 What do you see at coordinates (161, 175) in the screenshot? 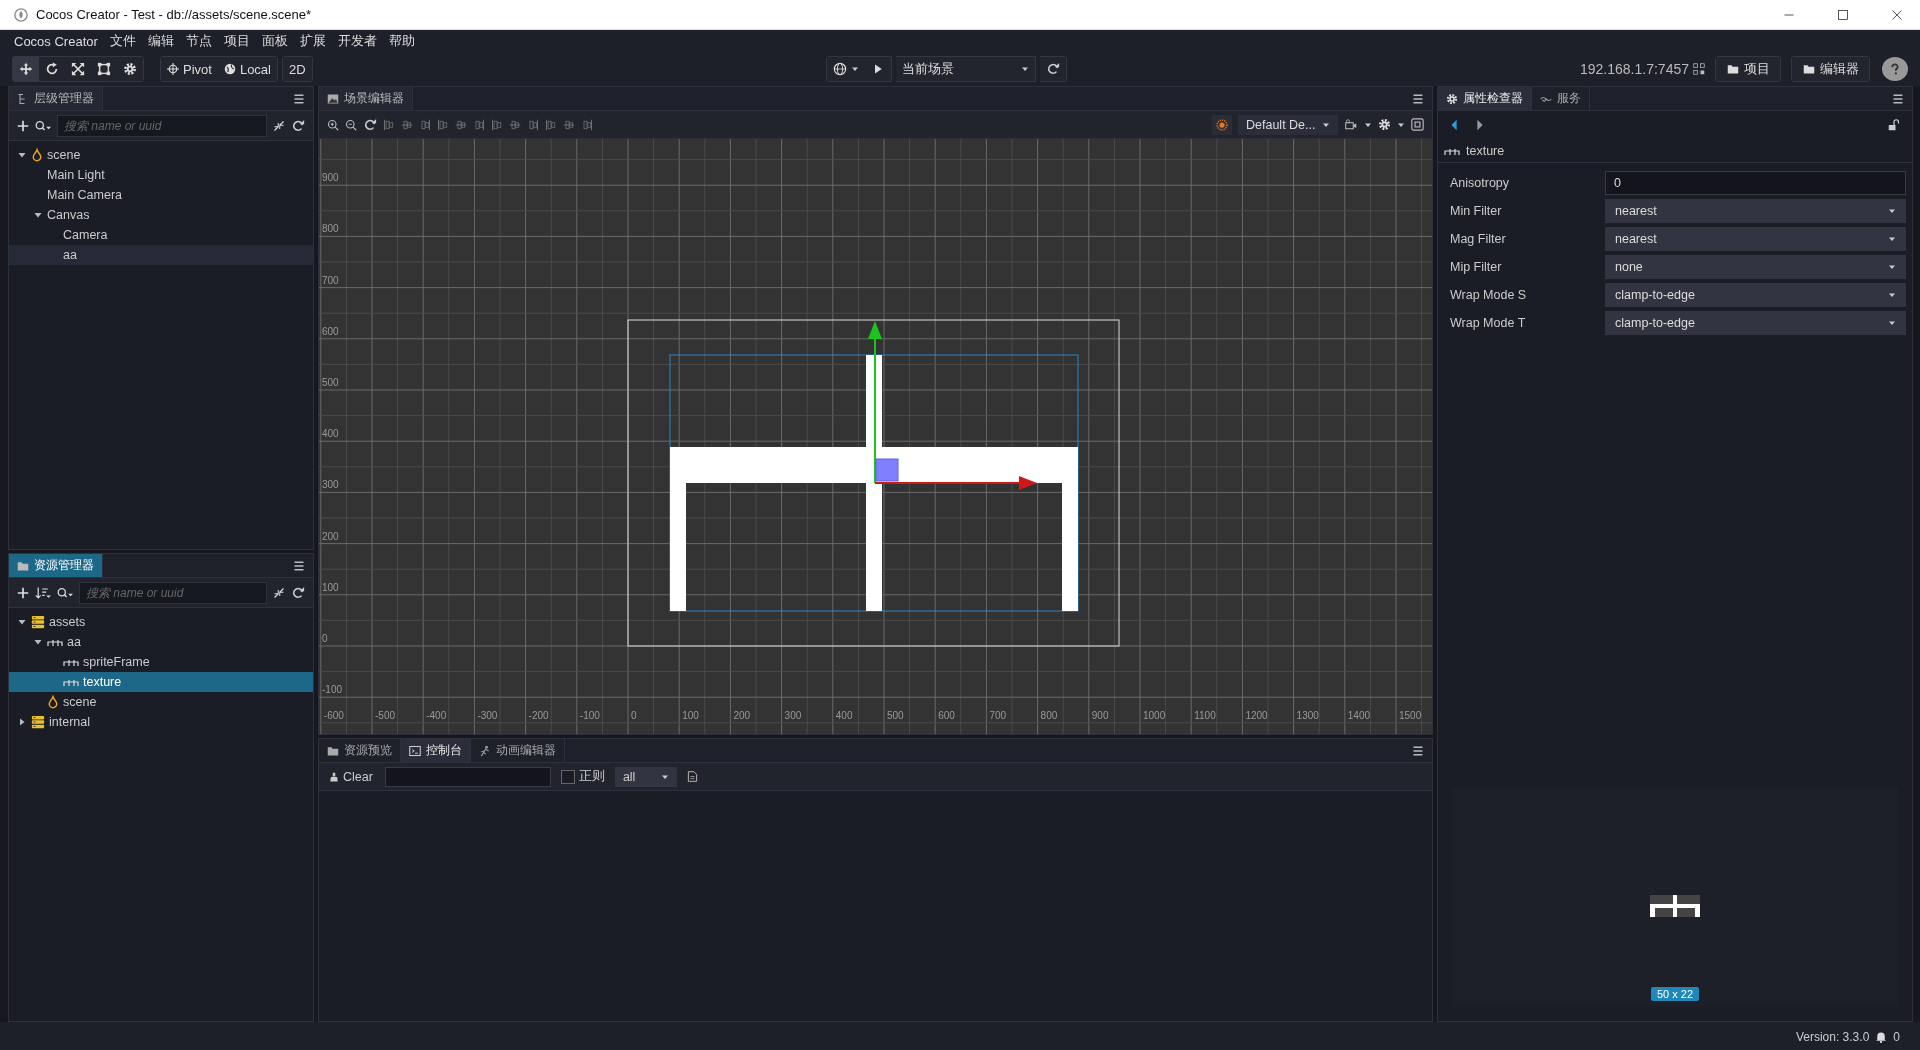
I see `tree-item: Main Light` at bounding box center [161, 175].